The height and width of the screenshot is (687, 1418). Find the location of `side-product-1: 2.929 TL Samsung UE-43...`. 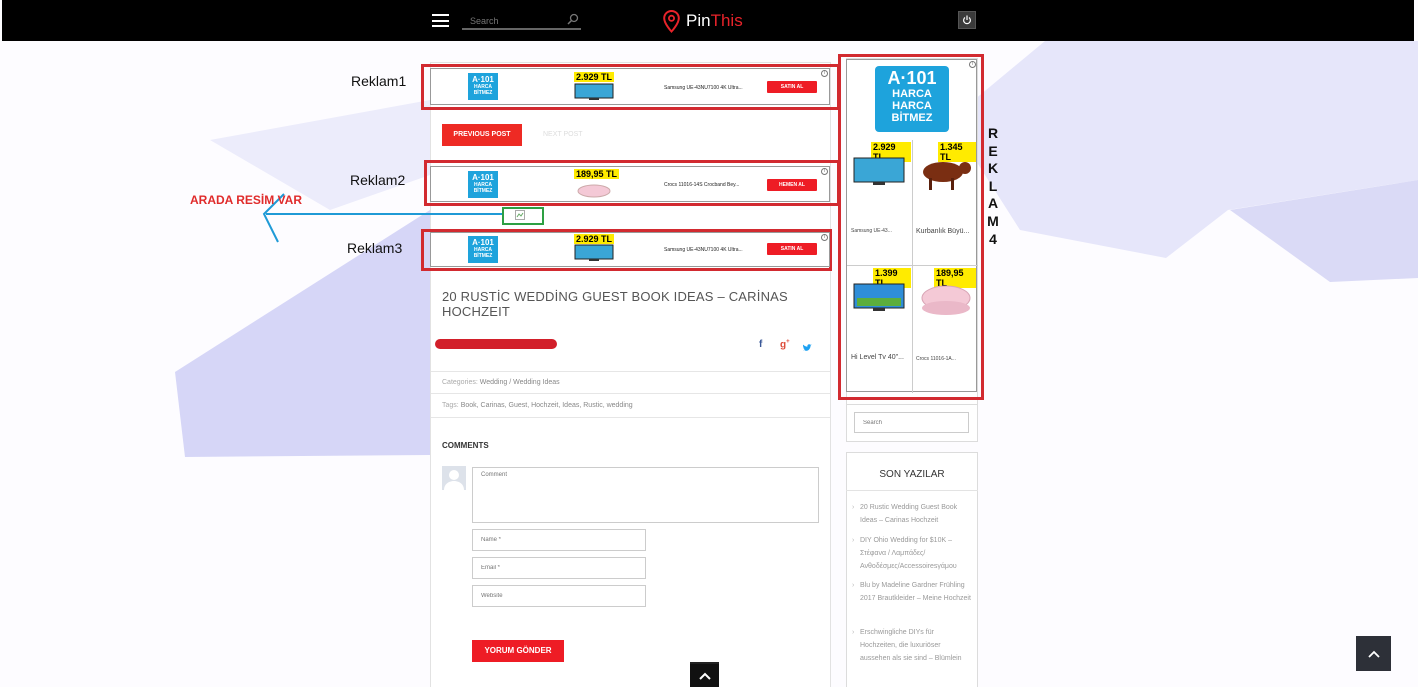

side-product-1: 2.929 TL Samsung UE-43... is located at coordinates (880, 202).